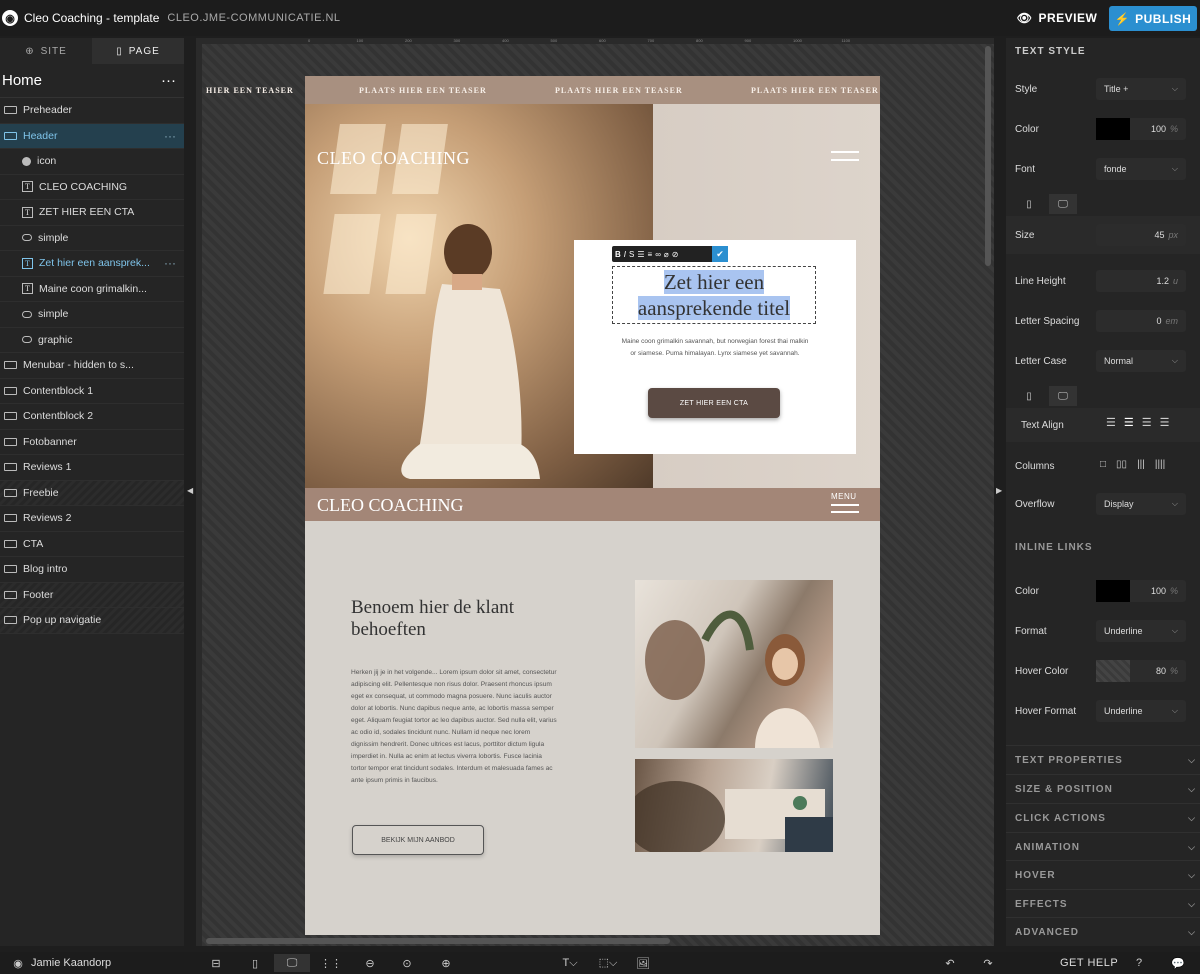  What do you see at coordinates (714, 295) in the screenshot?
I see `hero-title-selection: Zet hier een aansprekende titel` at bounding box center [714, 295].